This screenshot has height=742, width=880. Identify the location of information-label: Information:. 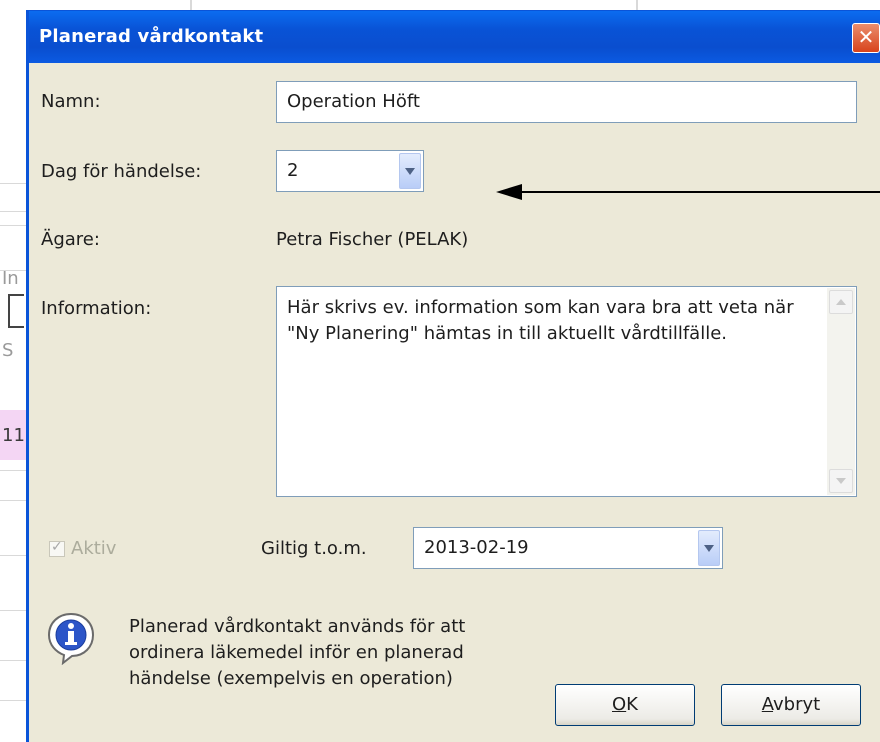
(96, 308).